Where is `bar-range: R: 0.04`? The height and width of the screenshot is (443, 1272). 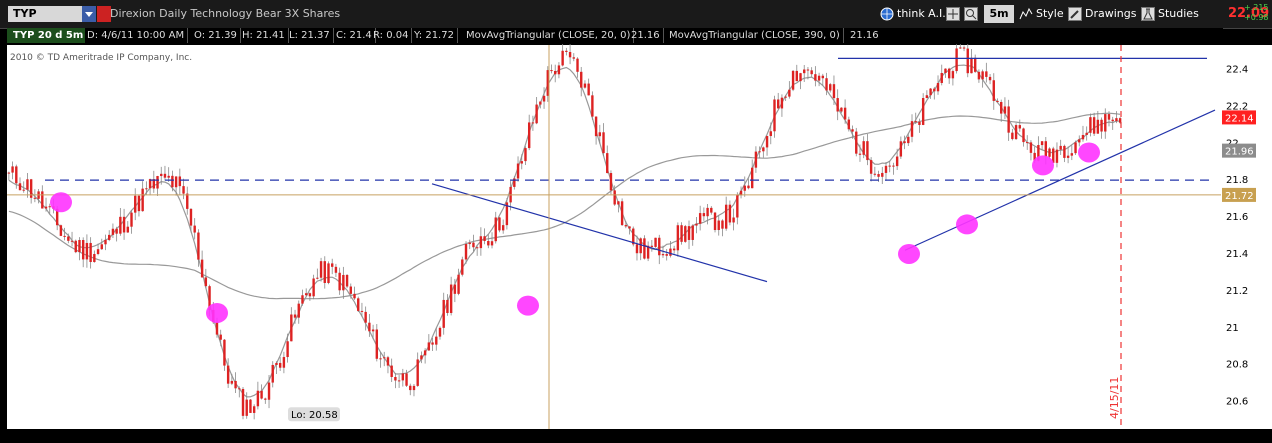
bar-range: R: 0.04 is located at coordinates (393, 35).